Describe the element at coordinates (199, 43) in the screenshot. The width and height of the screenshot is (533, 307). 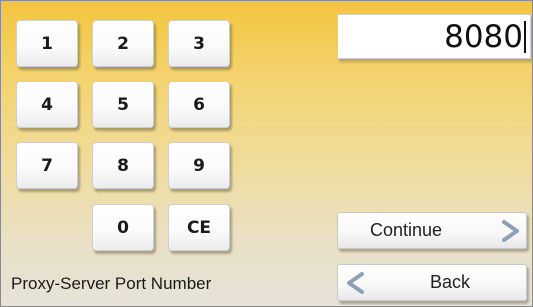
I see `key-3: 3` at that location.